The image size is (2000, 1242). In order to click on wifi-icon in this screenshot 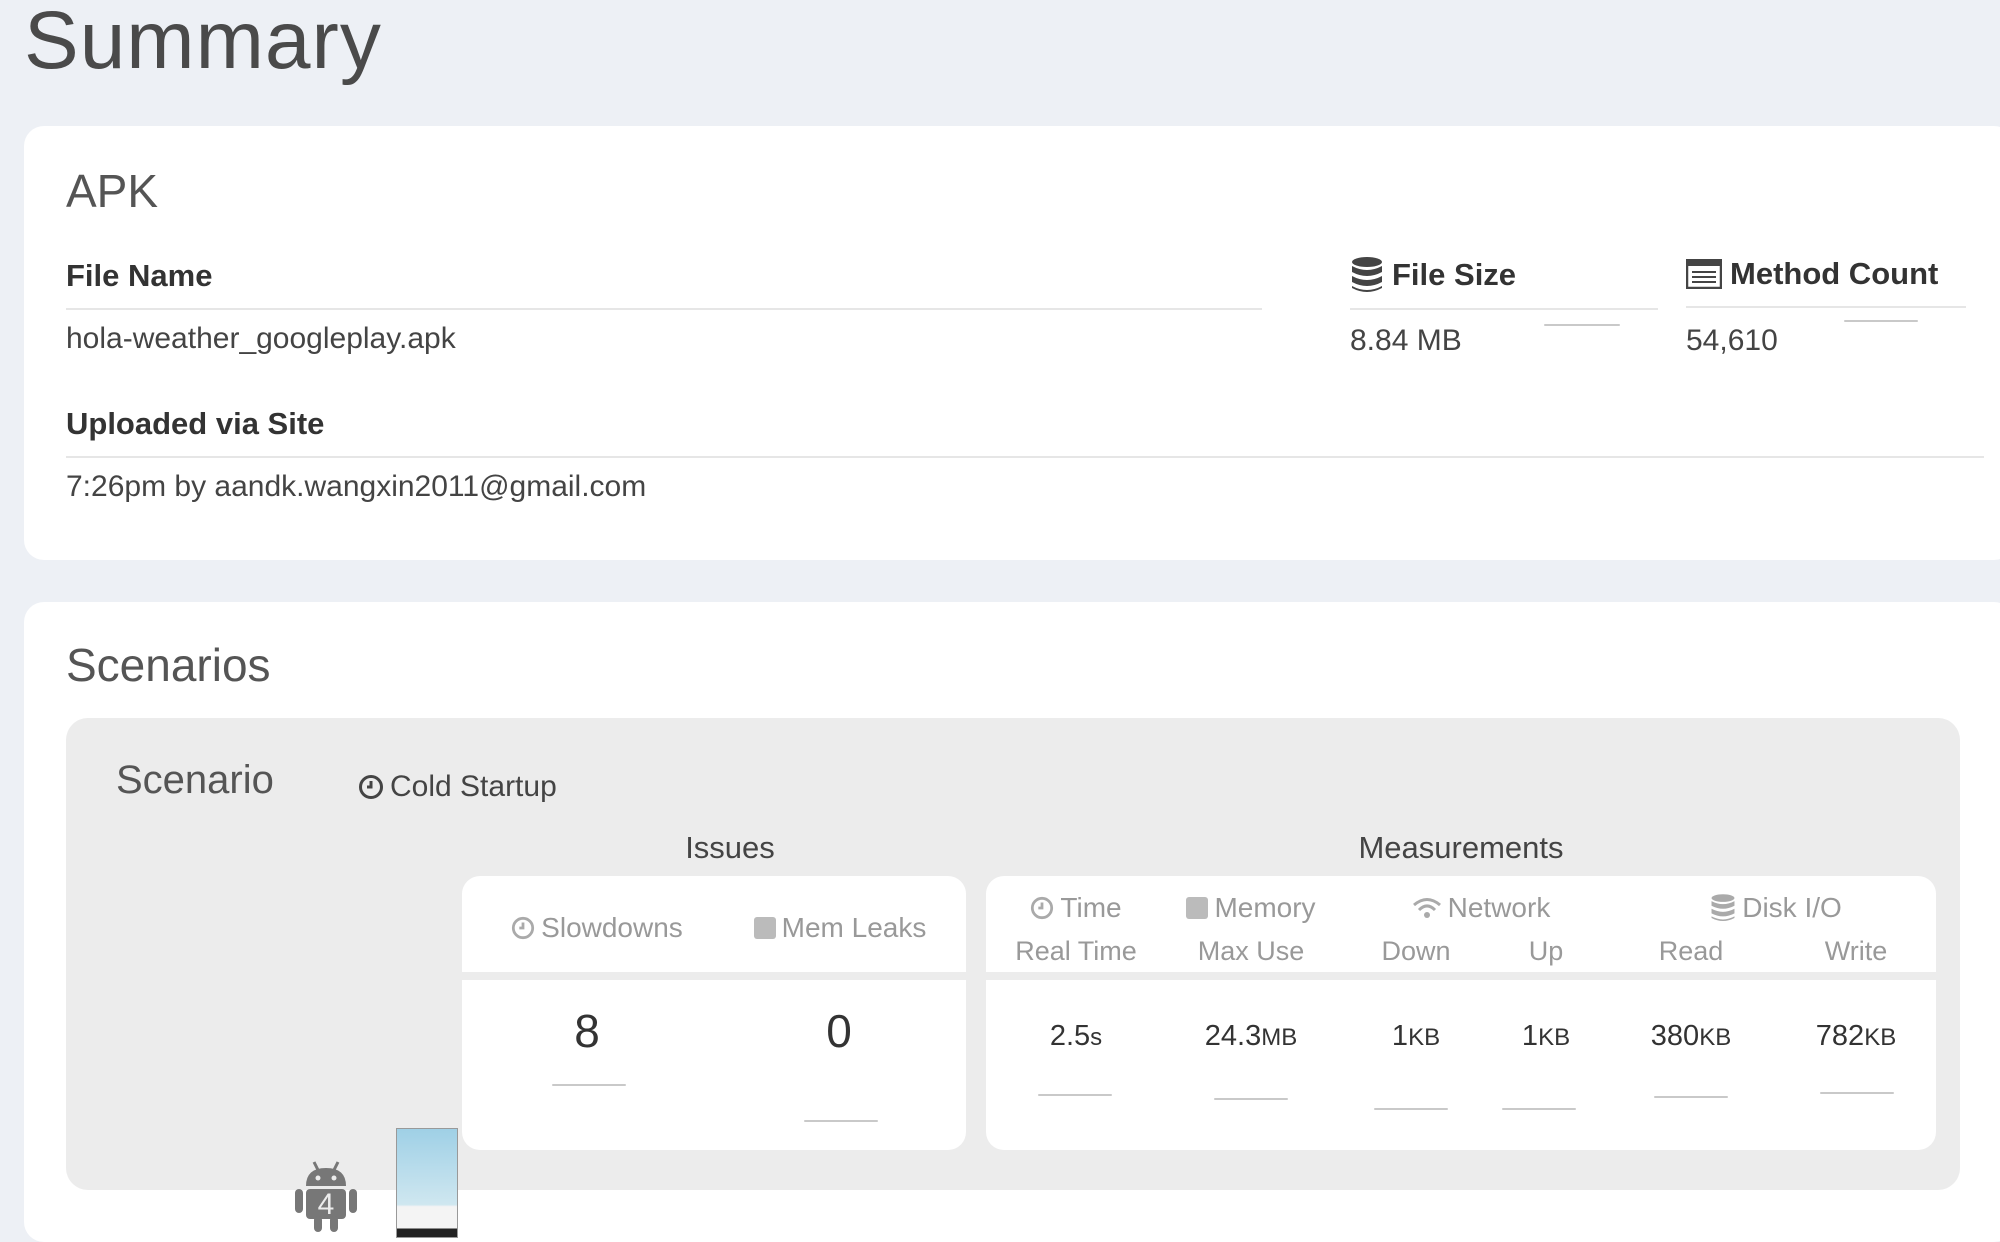, I will do `click(1426, 908)`.